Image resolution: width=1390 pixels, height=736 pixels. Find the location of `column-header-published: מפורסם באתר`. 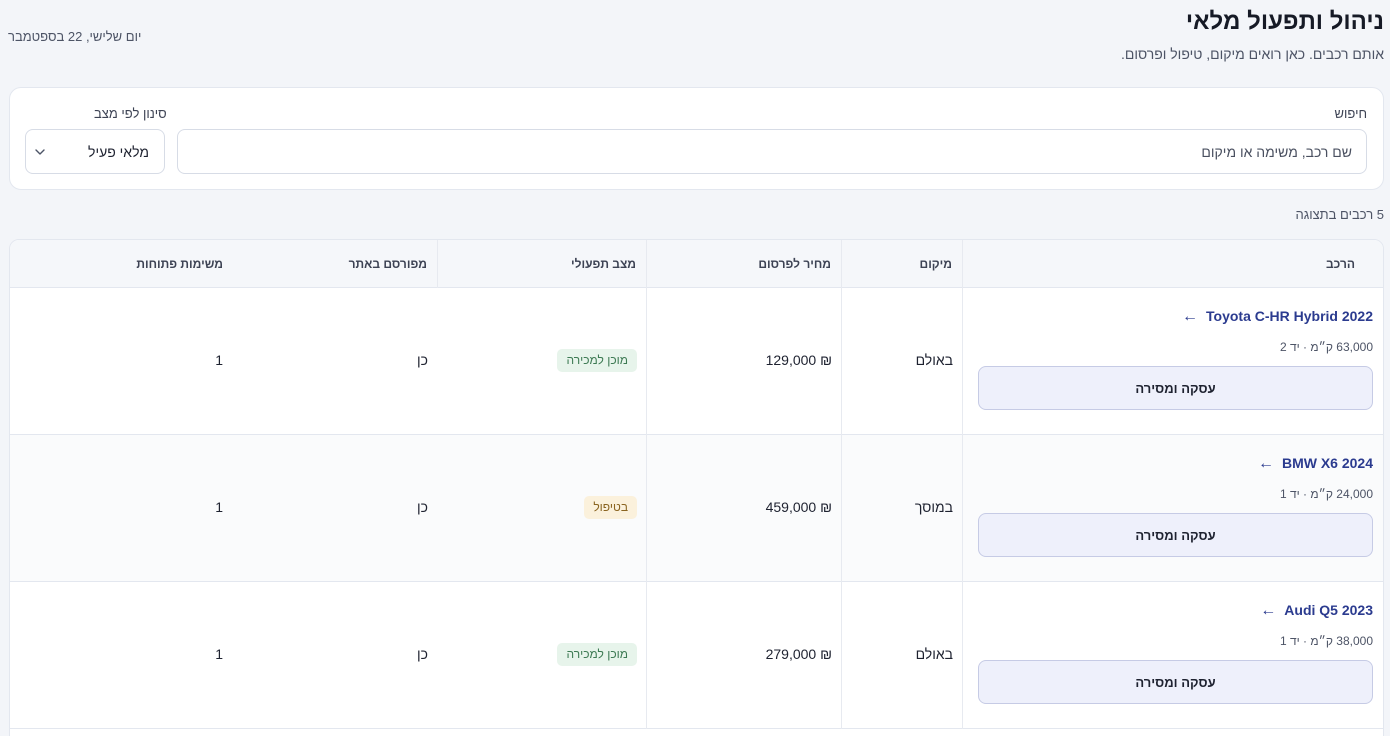

column-header-published: מפורסם באתר is located at coordinates (388, 264).